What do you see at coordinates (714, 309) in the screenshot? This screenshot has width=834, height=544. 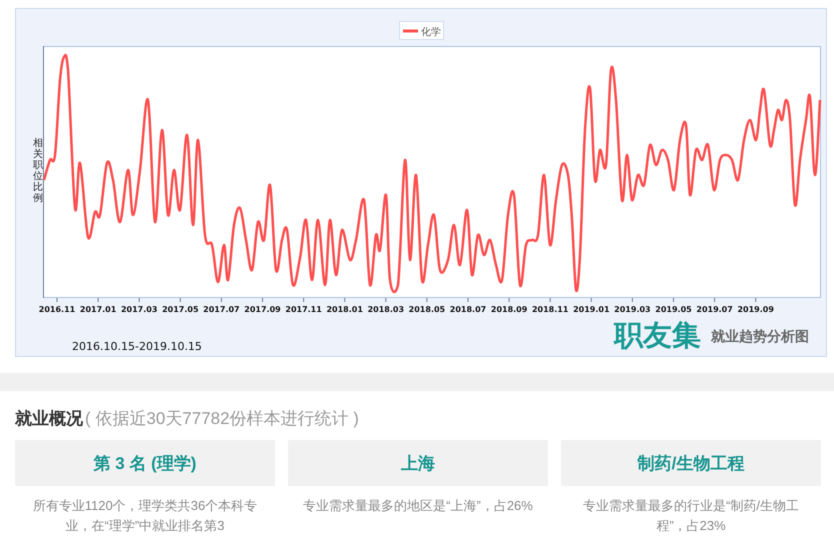 I see `x-axis-tick-label: 2019.07` at bounding box center [714, 309].